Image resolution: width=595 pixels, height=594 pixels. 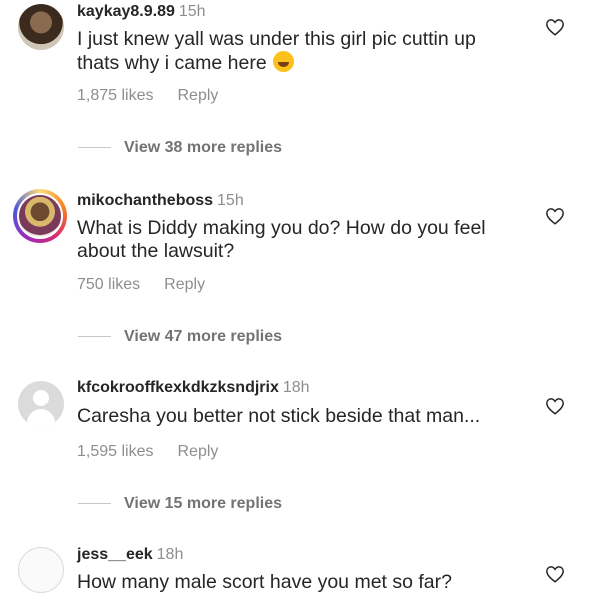 What do you see at coordinates (178, 387) in the screenshot?
I see `username-link: kfcokrooffkexkdkzksndjrix` at bounding box center [178, 387].